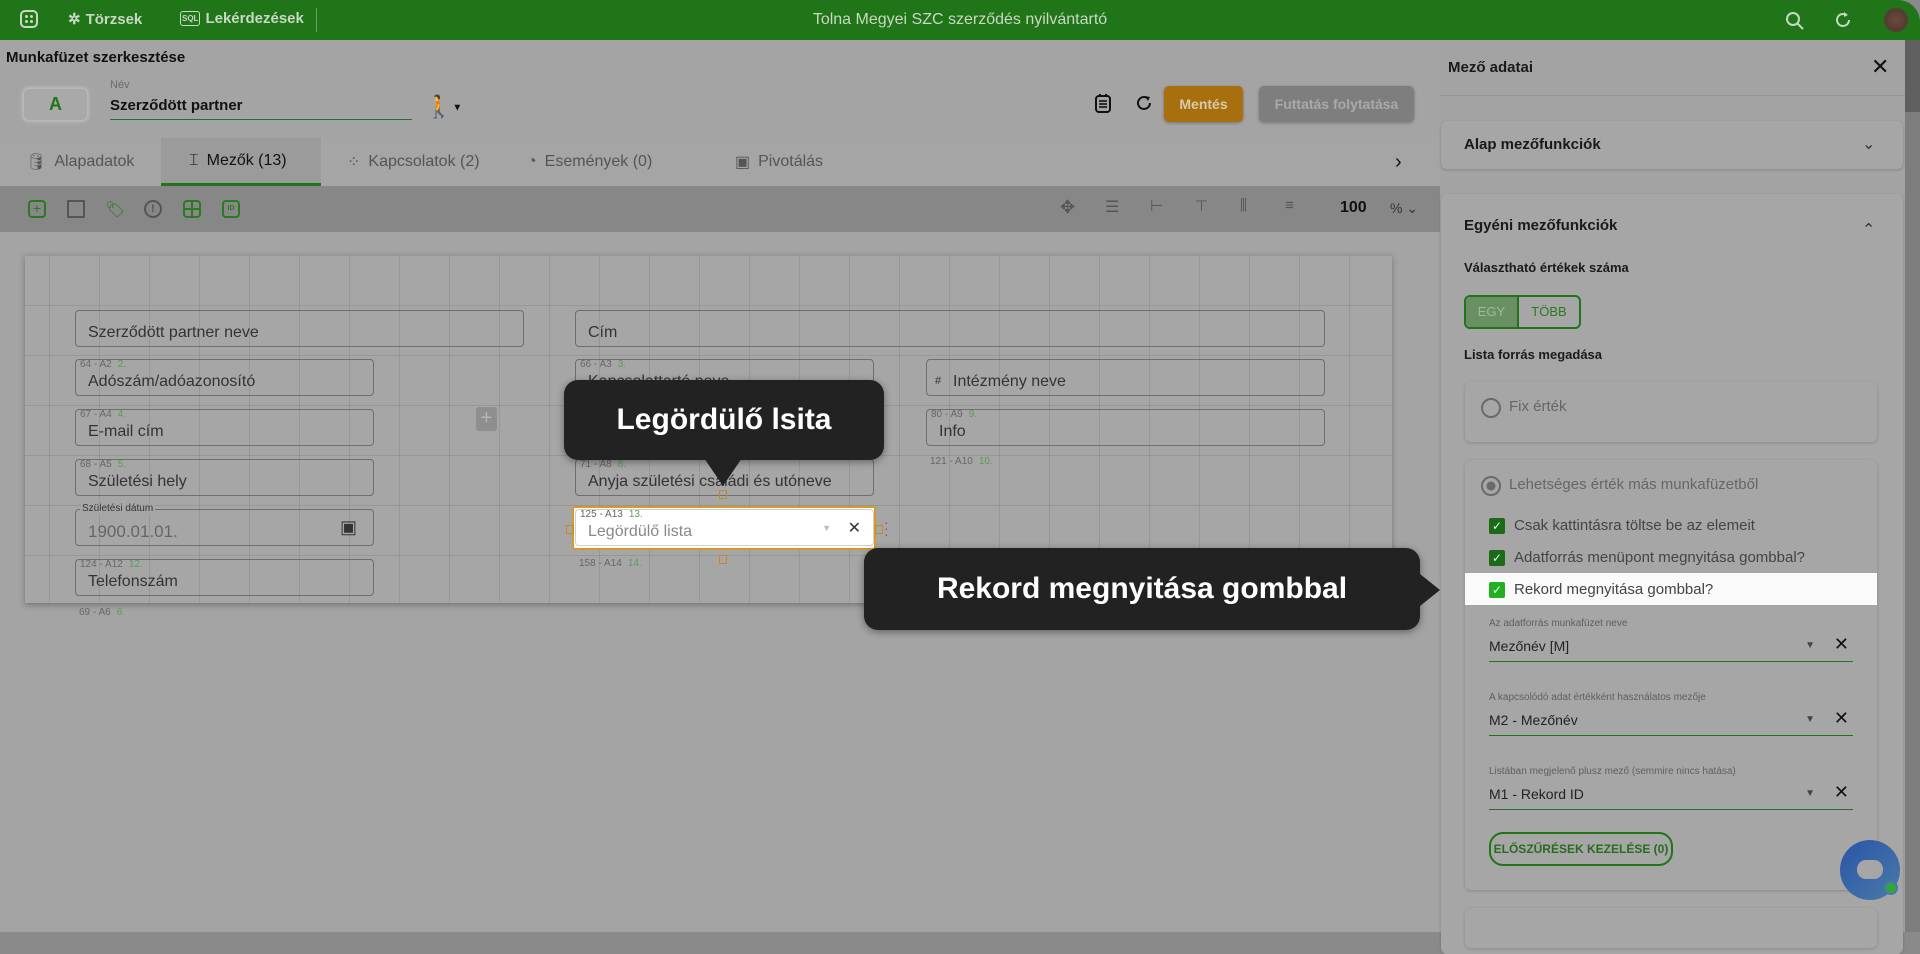 This screenshot has height=954, width=1920. I want to click on tabs-next-button: ›, so click(1398, 162).